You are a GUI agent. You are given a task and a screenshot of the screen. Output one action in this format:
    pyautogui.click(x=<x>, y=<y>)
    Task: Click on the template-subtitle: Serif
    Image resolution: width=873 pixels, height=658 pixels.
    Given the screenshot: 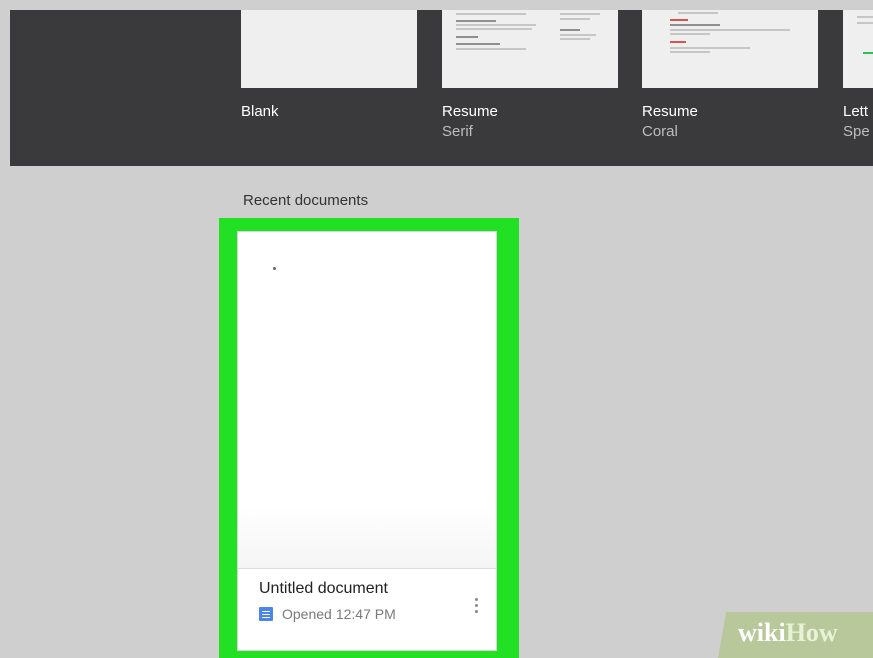 What is the action you would take?
    pyautogui.click(x=457, y=131)
    